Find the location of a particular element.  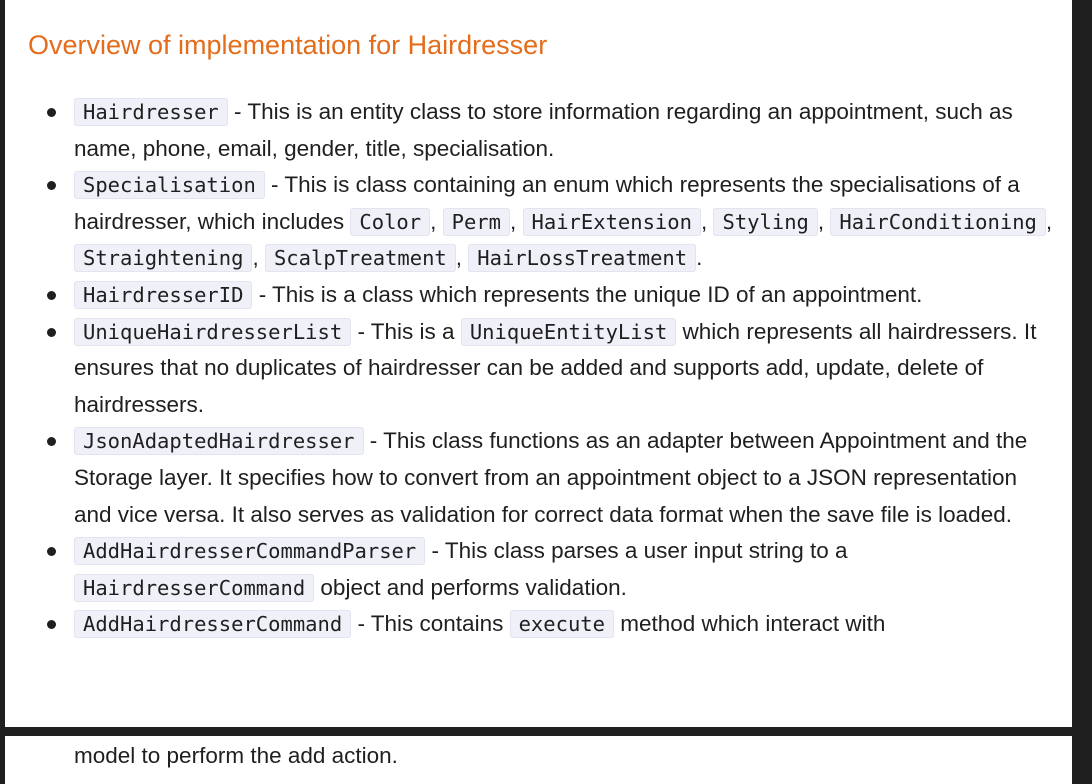

code-class-name: AddHairdresserCommand is located at coordinates (213, 624).